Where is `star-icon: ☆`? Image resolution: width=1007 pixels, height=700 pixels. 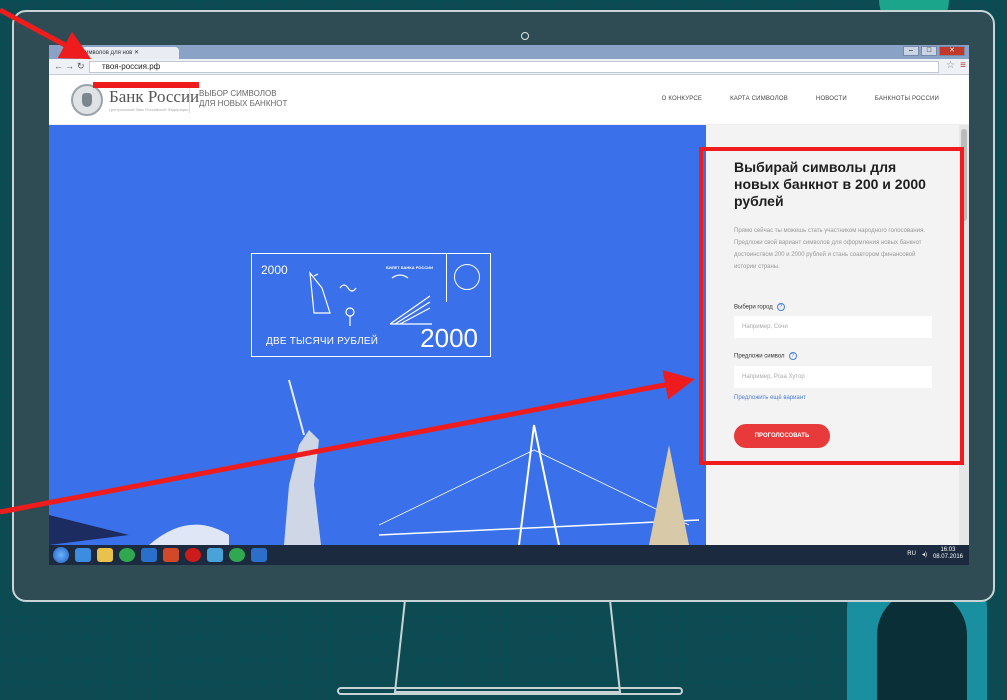
star-icon: ☆ is located at coordinates (950, 65).